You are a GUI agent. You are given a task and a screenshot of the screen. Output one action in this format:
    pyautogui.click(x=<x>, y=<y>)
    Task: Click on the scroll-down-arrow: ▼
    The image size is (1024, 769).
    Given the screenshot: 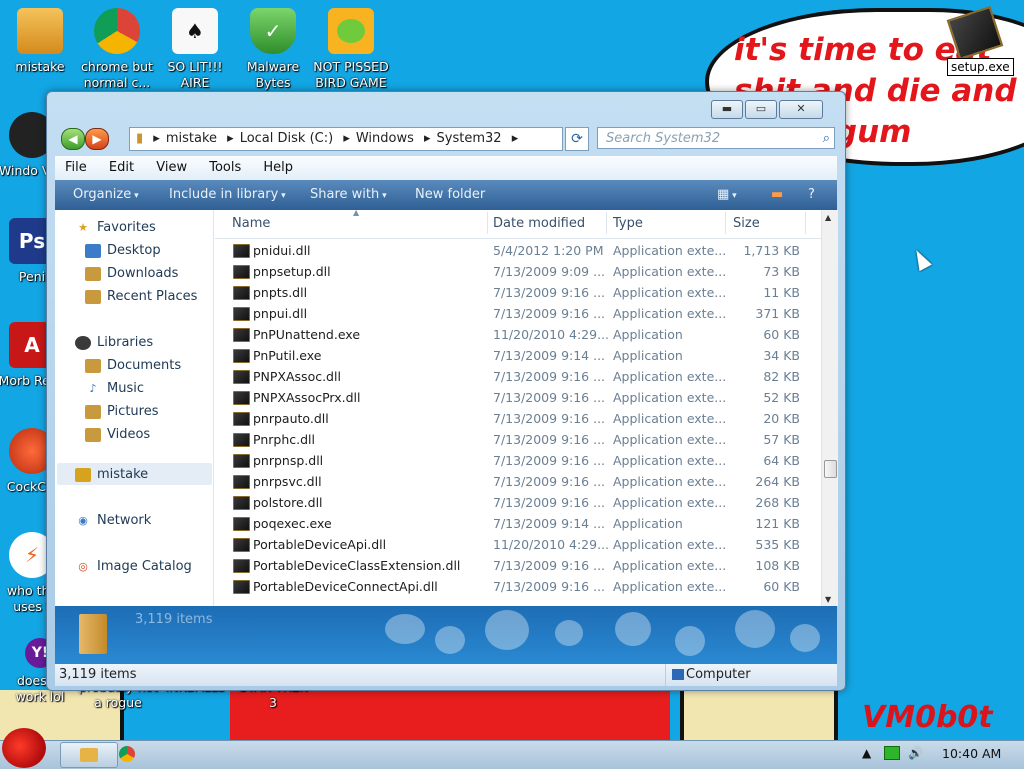 What is the action you would take?
    pyautogui.click(x=828, y=599)
    